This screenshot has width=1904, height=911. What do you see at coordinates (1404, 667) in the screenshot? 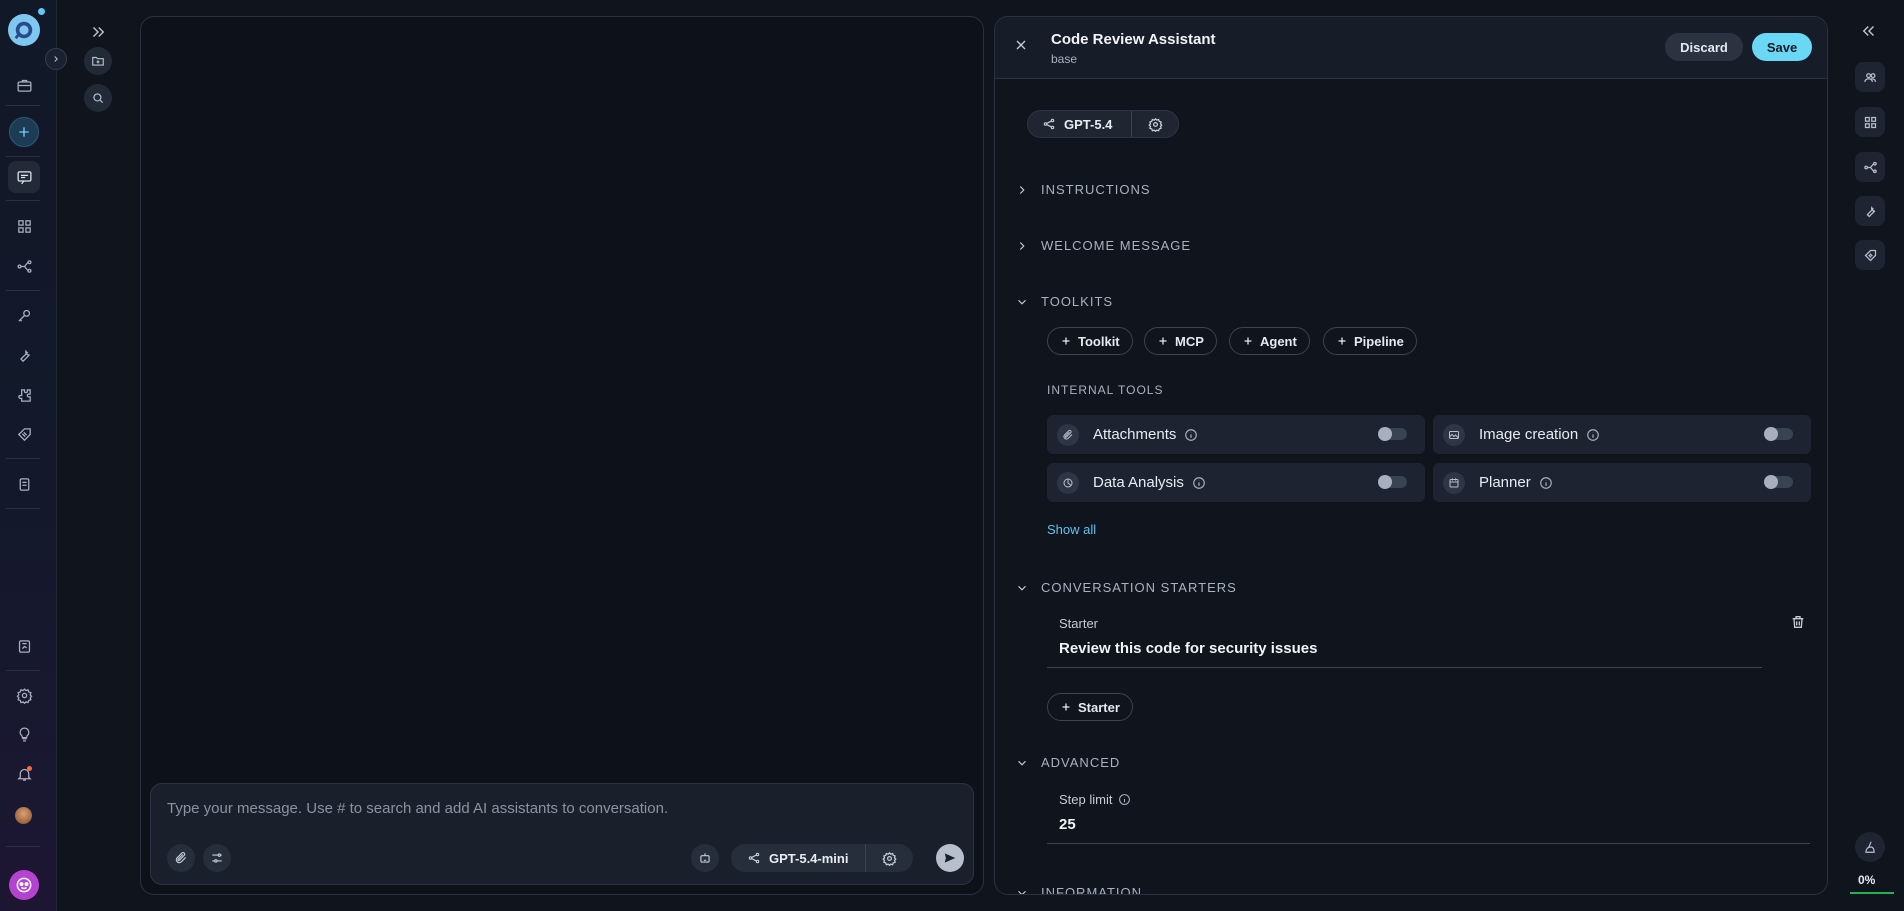
I see `starter-underline` at bounding box center [1404, 667].